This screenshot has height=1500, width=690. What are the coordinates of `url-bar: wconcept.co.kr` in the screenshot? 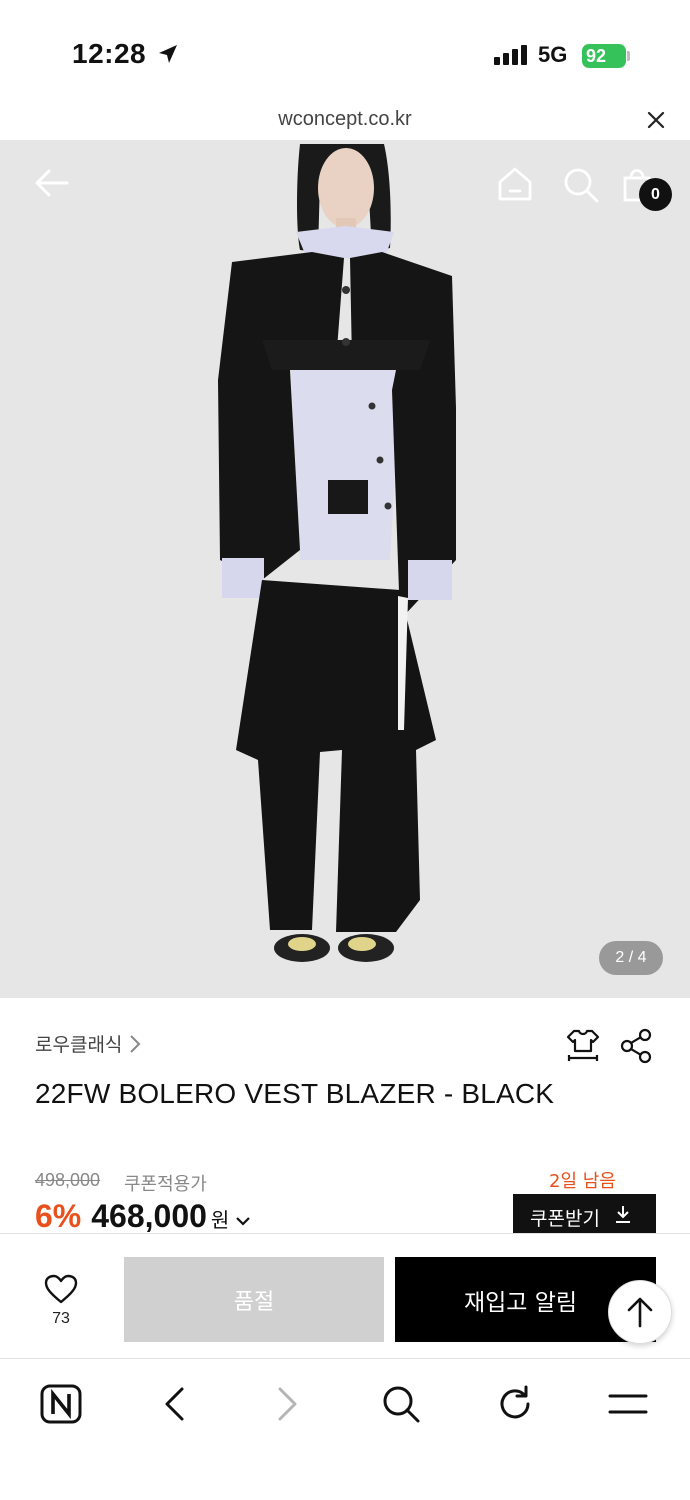 It's located at (345, 120).